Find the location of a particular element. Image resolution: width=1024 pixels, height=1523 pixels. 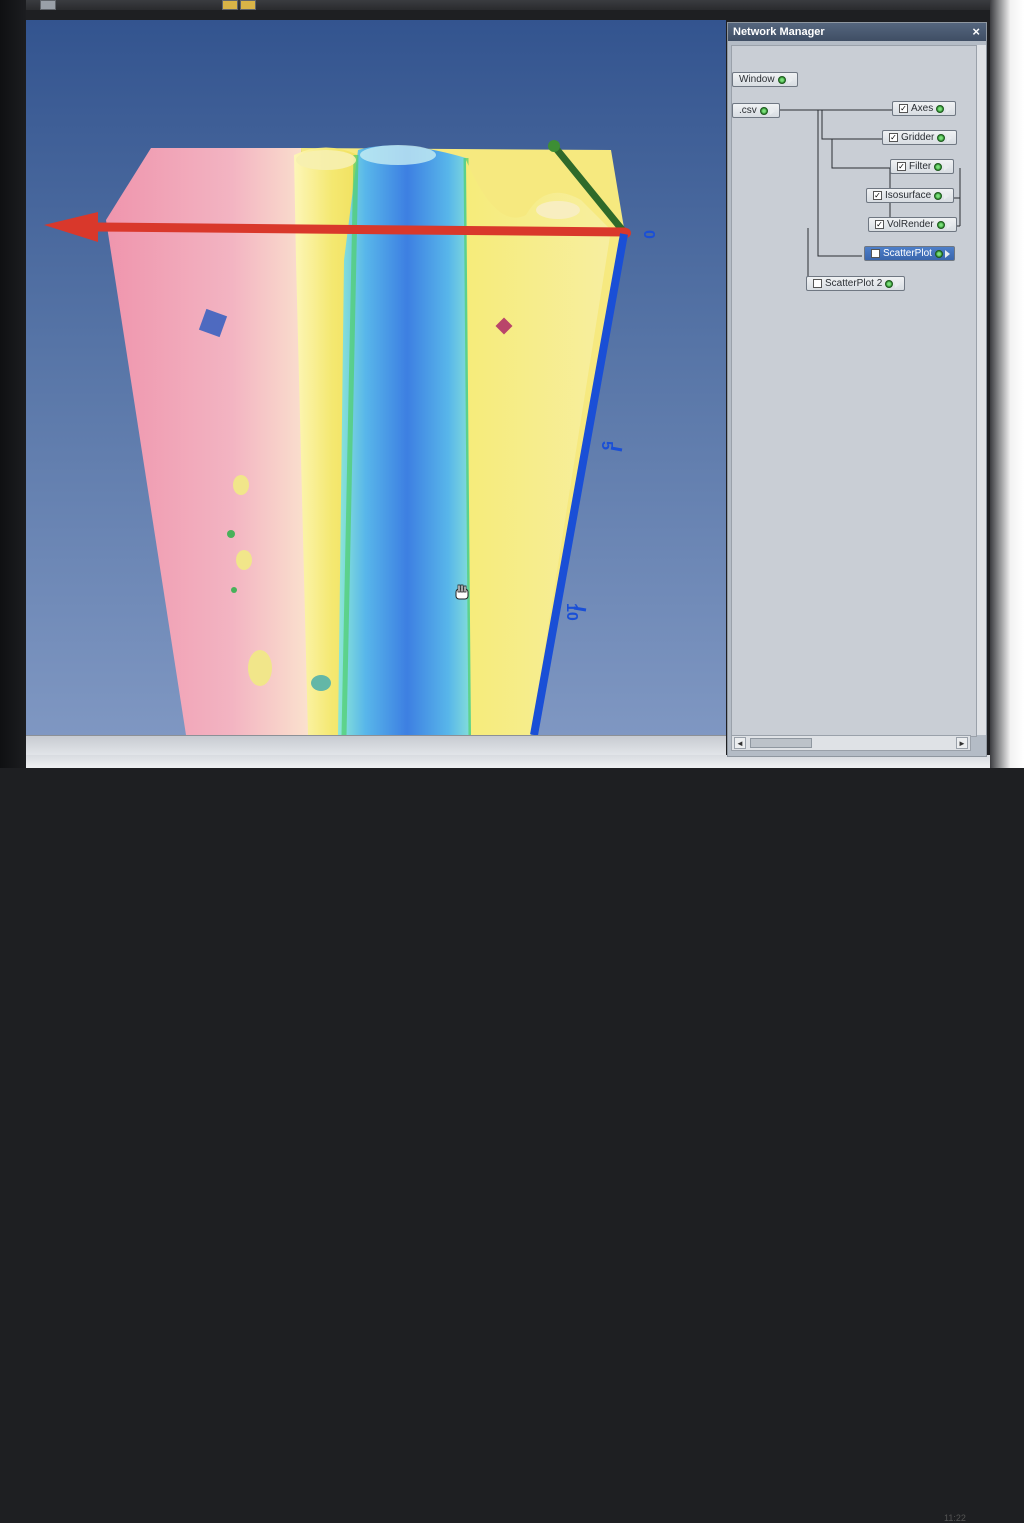

module-label: Gridder is located at coordinates (918, 137).